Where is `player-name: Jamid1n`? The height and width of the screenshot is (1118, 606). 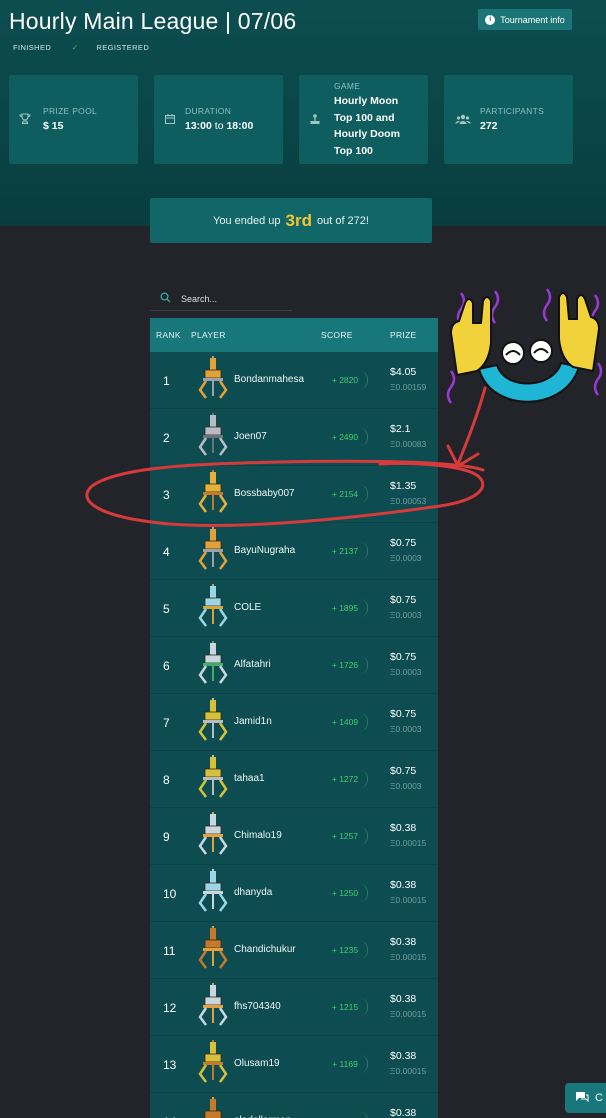
player-name: Jamid1n is located at coordinates (253, 721).